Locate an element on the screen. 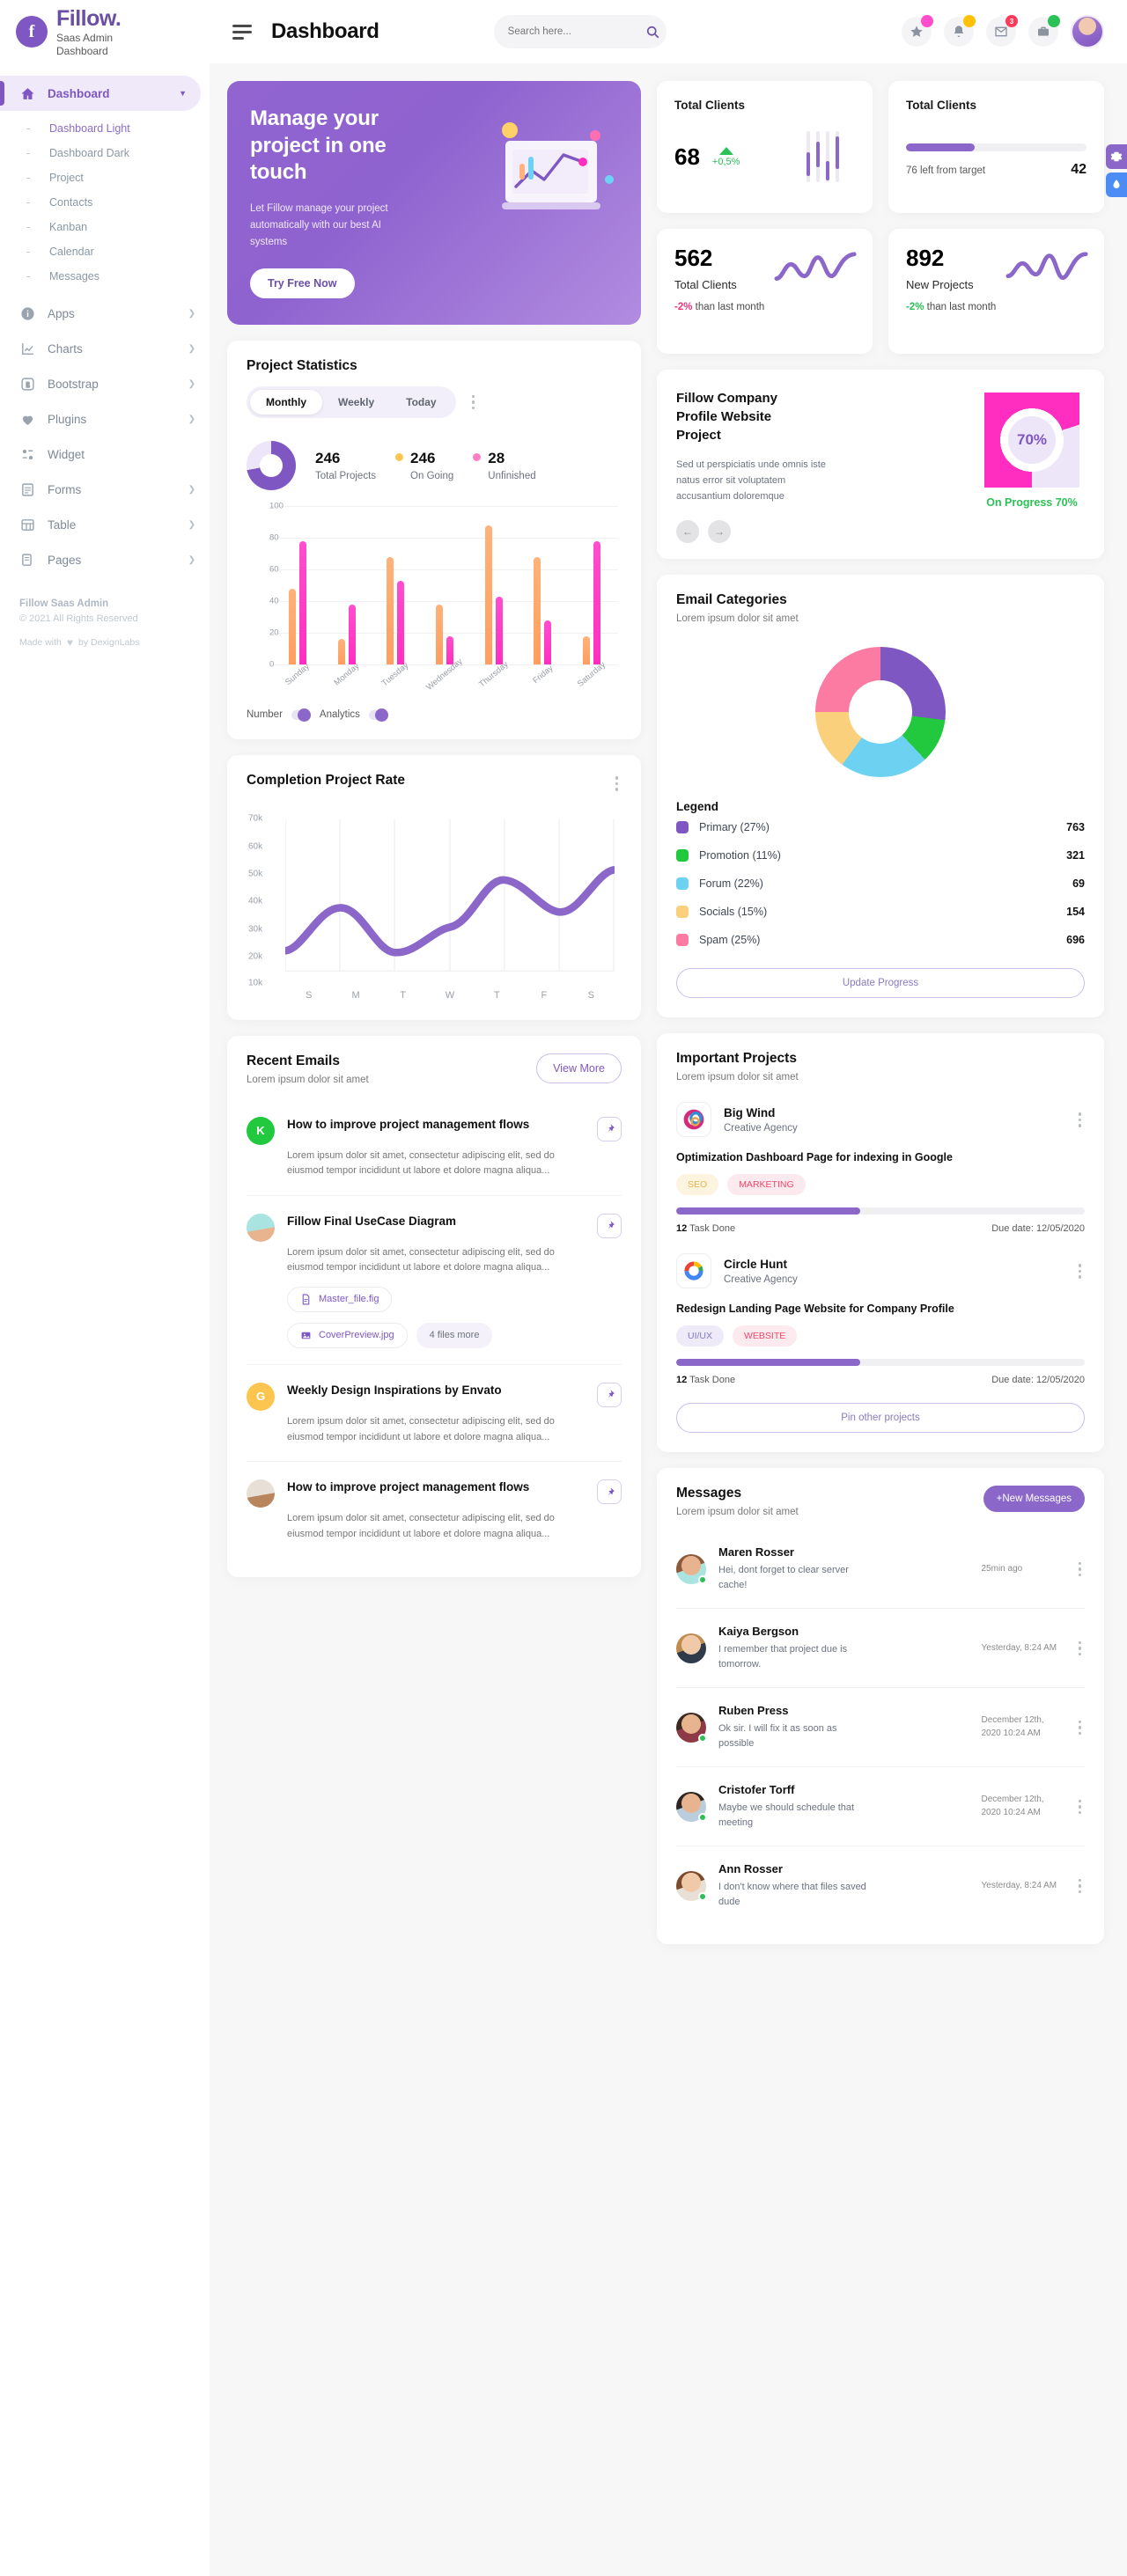 This screenshot has height=2576, width=1127. sidebar-item-dashboard-light: - Dashboard Light is located at coordinates (105, 128).